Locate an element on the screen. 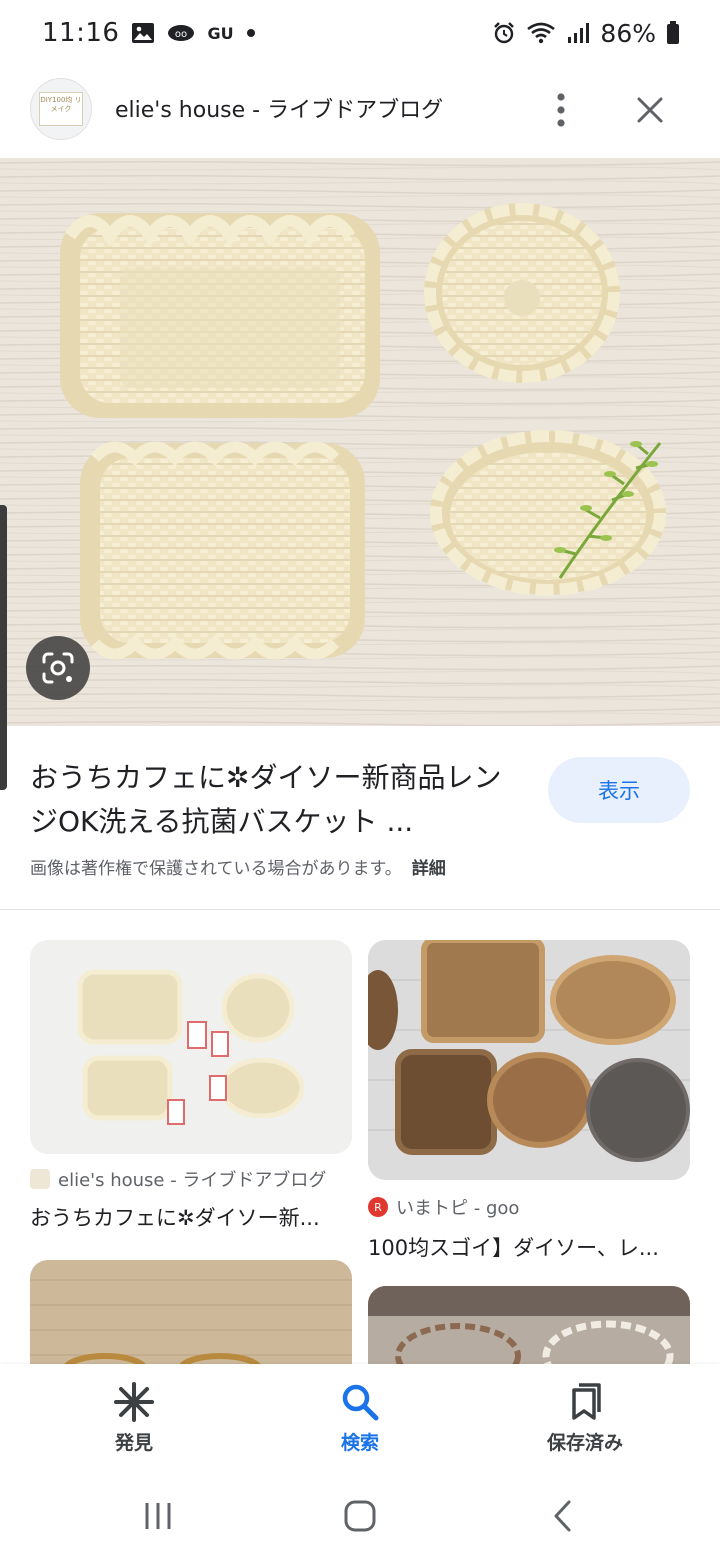  system-navigation-bar is located at coordinates (360, 1514).